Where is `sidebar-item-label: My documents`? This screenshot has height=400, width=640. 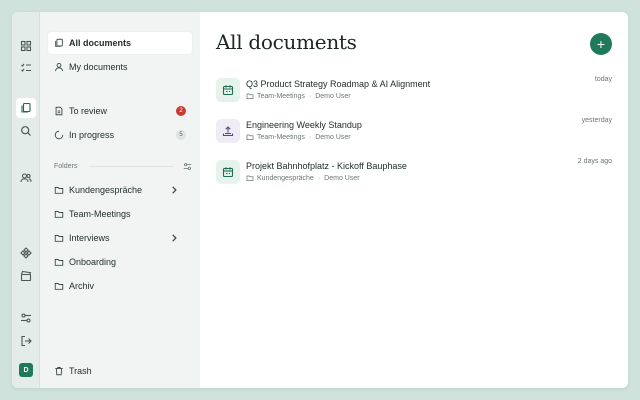 sidebar-item-label: My documents is located at coordinates (98, 67).